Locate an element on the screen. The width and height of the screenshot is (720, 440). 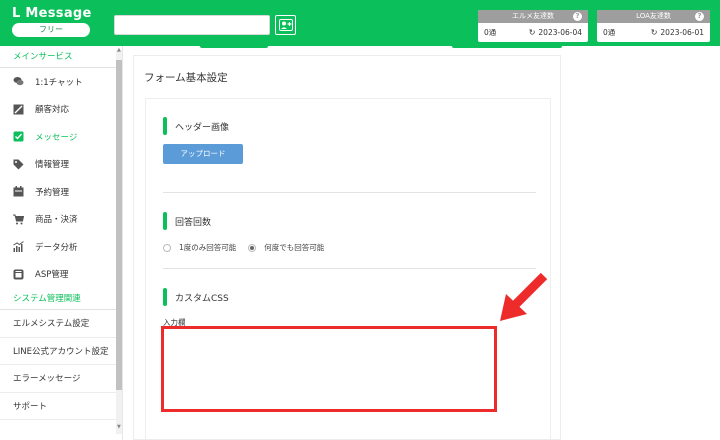
chart-icon is located at coordinates (18, 247).